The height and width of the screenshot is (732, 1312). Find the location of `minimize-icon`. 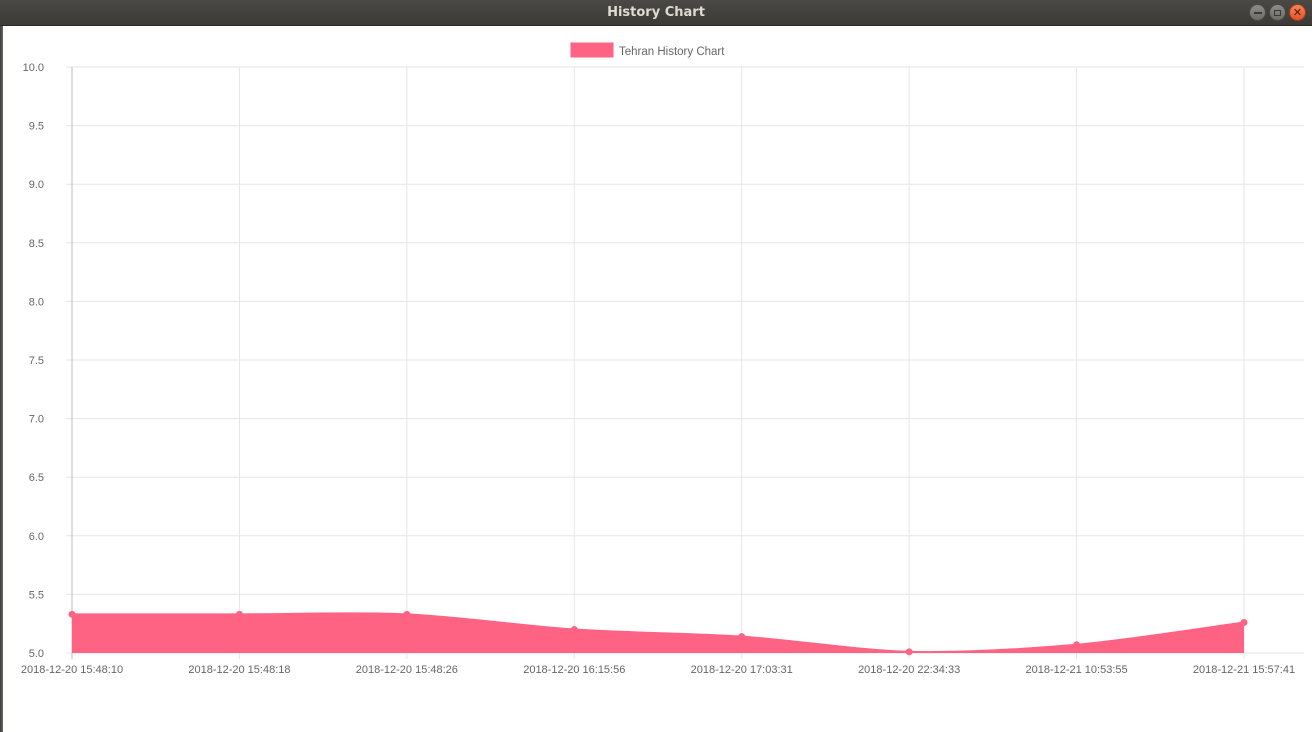

minimize-icon is located at coordinates (1257, 12).